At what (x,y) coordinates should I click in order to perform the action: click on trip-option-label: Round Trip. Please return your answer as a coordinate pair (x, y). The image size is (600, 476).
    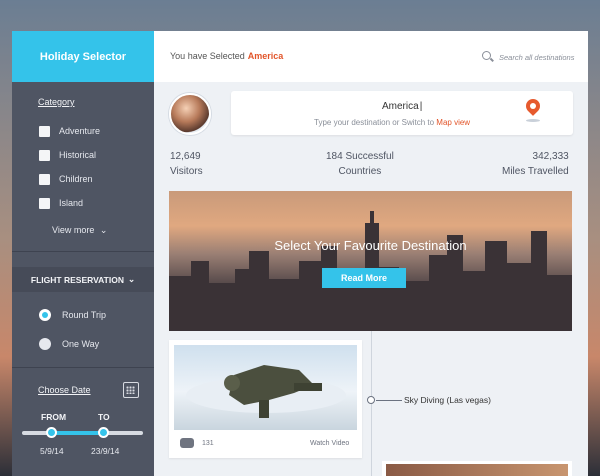
    Looking at the image, I should click on (84, 315).